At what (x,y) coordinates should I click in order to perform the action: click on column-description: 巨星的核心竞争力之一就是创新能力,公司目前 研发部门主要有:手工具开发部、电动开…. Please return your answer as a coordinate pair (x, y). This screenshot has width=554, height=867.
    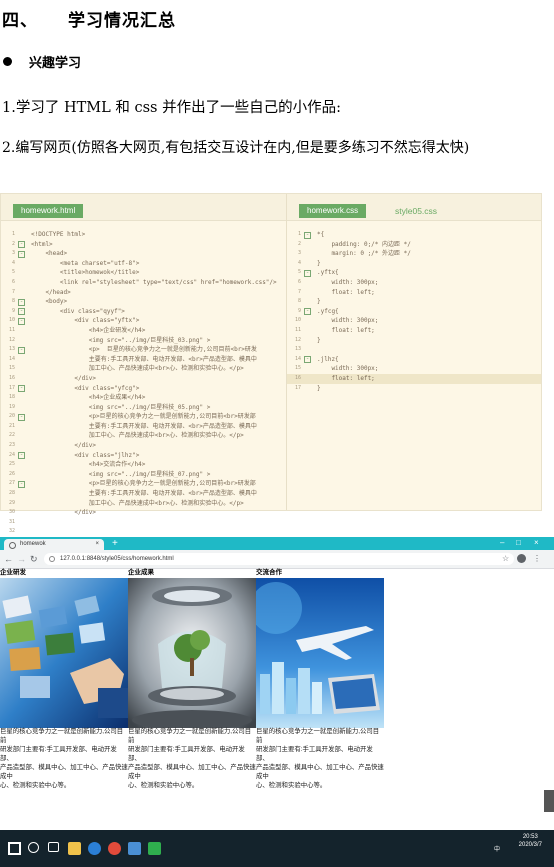
    Looking at the image, I should click on (64, 758).